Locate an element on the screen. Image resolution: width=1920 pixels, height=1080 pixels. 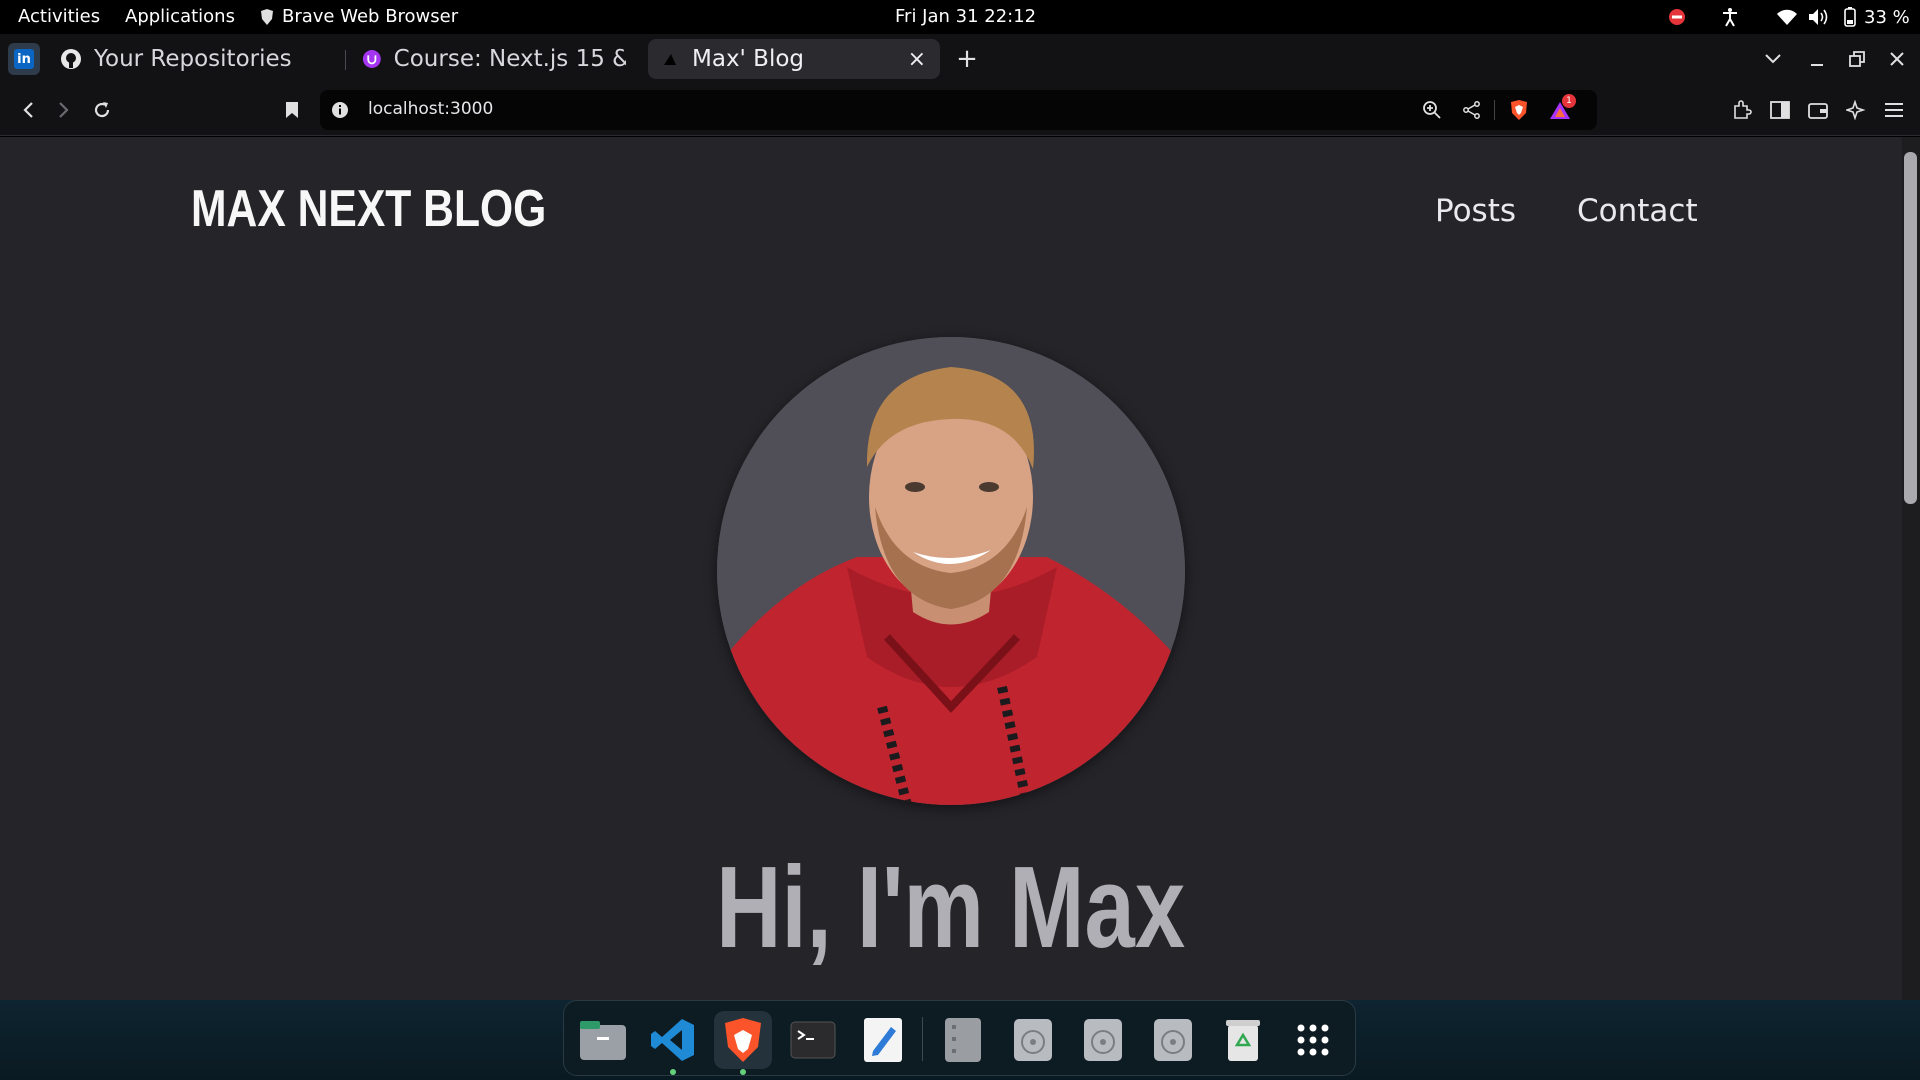
reload-icon is located at coordinates (102, 110).